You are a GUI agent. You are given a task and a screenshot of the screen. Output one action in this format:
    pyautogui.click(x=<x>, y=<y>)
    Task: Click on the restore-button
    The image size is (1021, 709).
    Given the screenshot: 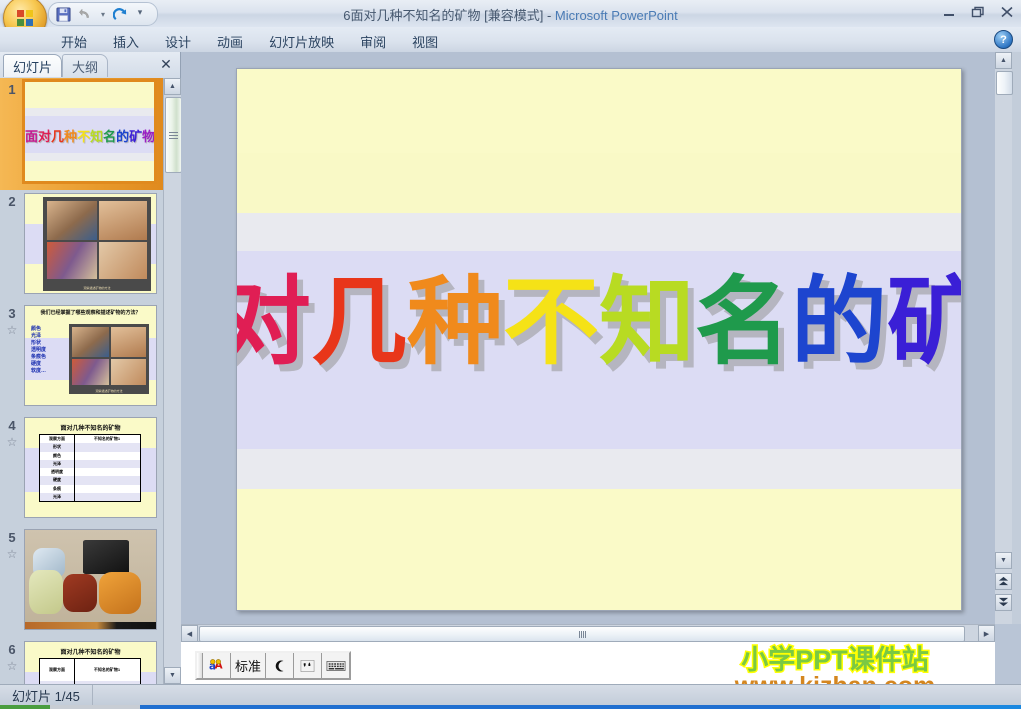 What is the action you would take?
    pyautogui.click(x=978, y=12)
    